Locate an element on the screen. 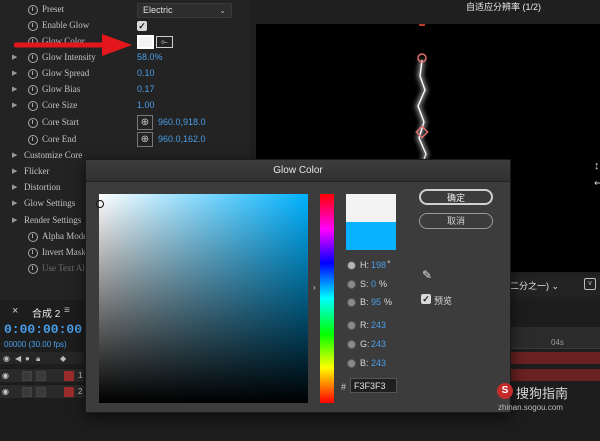 This screenshot has height=441, width=600. hue-slider is located at coordinates (327, 298).